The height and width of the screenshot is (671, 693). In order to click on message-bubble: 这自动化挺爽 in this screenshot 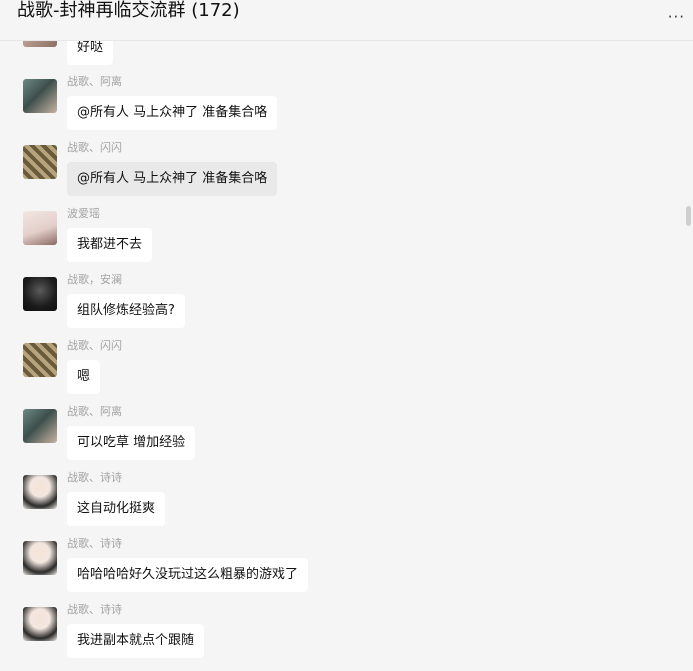, I will do `click(116, 509)`.